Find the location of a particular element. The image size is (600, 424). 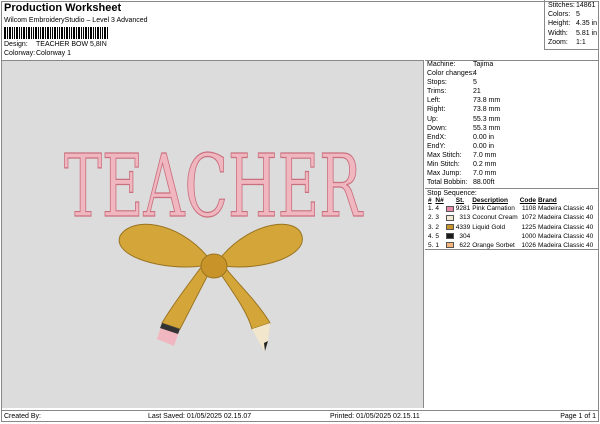

stitch-count: 313 is located at coordinates (465, 218).